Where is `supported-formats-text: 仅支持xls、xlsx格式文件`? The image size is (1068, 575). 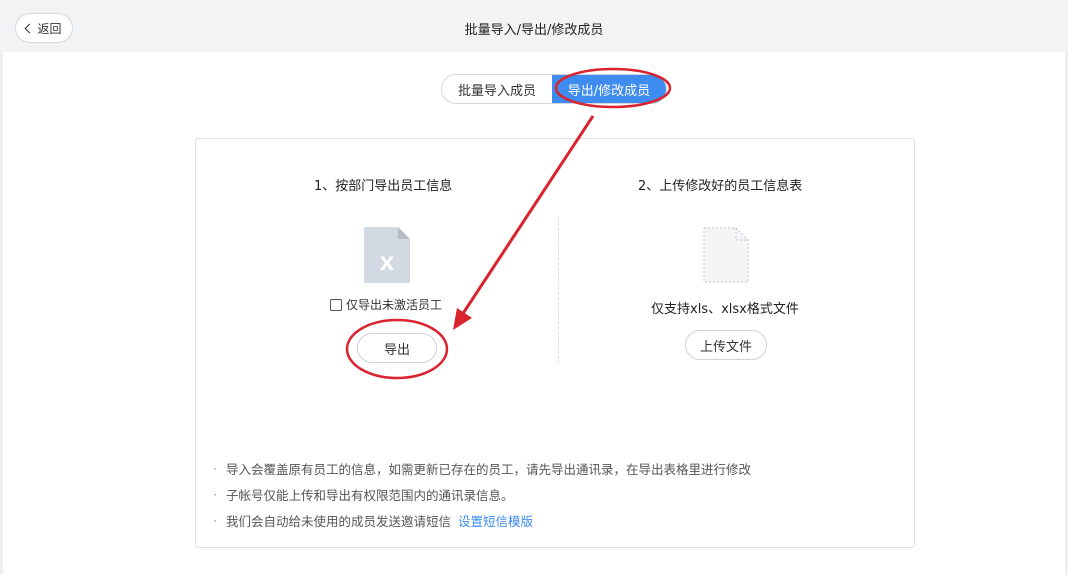 supported-formats-text: 仅支持xls、xlsx格式文件 is located at coordinates (725, 309).